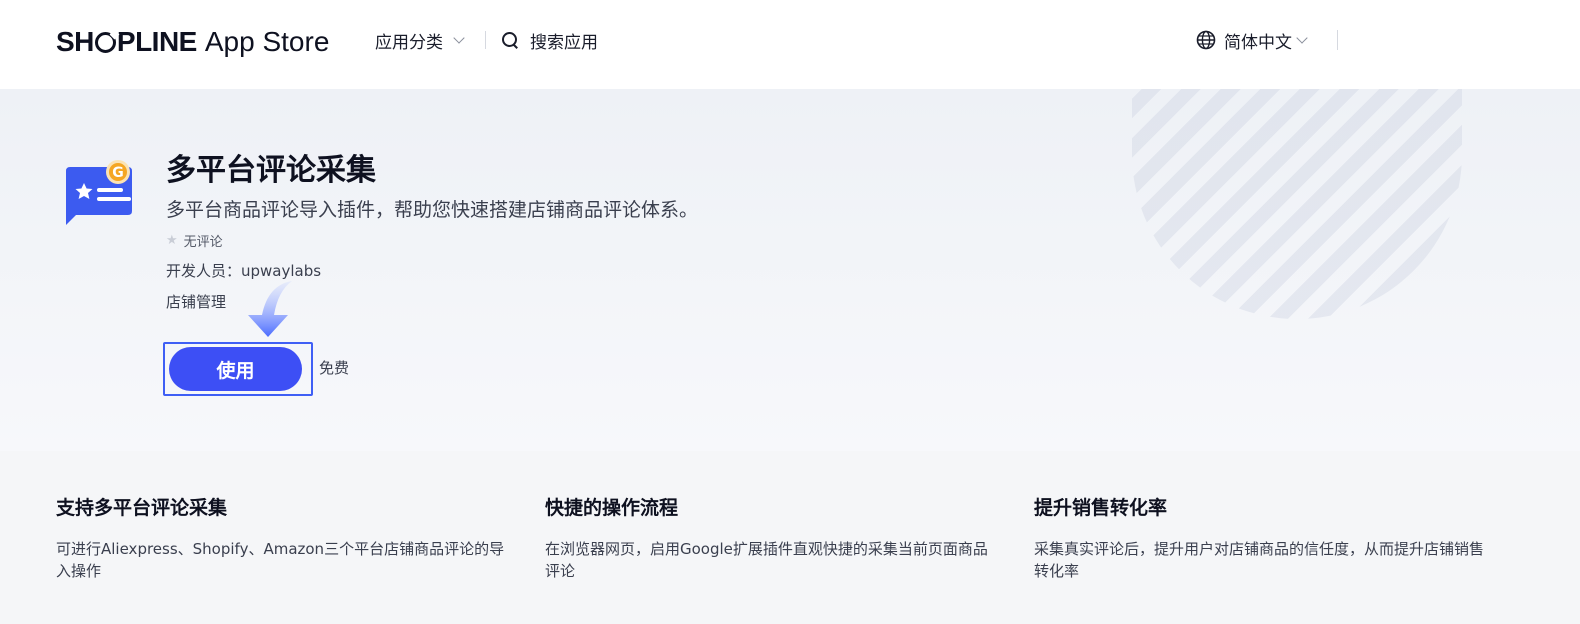 Image resolution: width=1580 pixels, height=624 pixels. What do you see at coordinates (790, 44) in the screenshot?
I see `top-header: SH PLINE App Store 应用分类 搜索应用 简体中文` at bounding box center [790, 44].